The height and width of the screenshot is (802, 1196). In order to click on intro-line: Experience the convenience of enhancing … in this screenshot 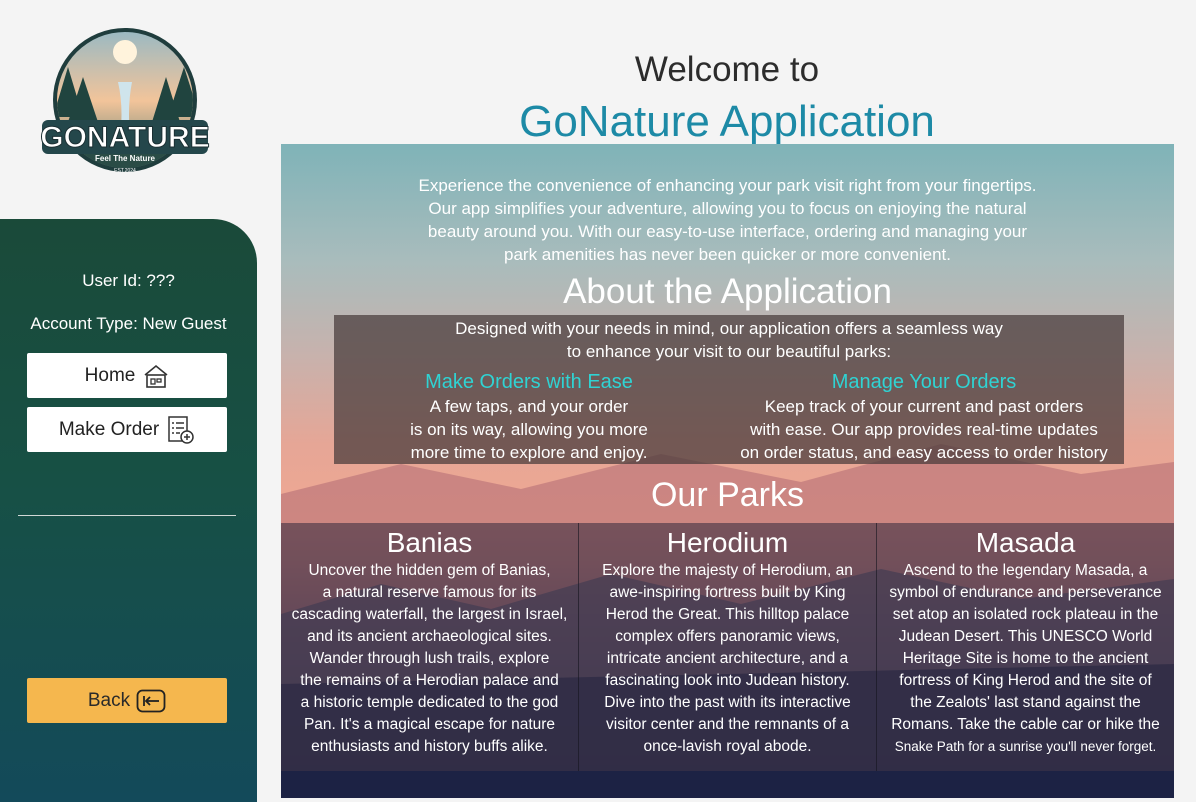, I will do `click(727, 185)`.